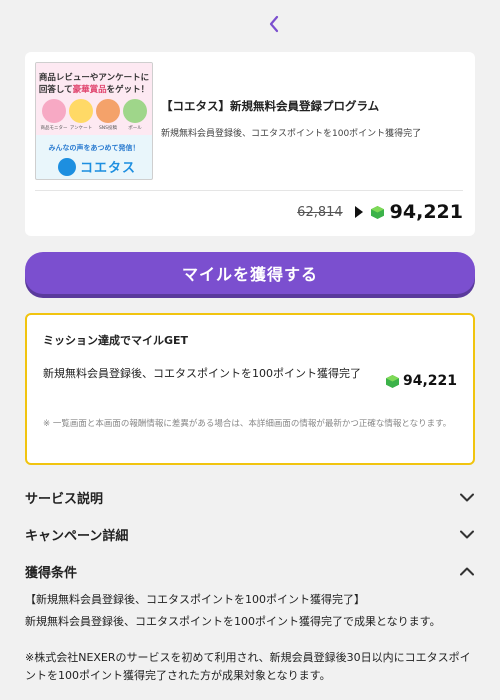  I want to click on accordion-title: キャンペーン詳細, so click(77, 536).